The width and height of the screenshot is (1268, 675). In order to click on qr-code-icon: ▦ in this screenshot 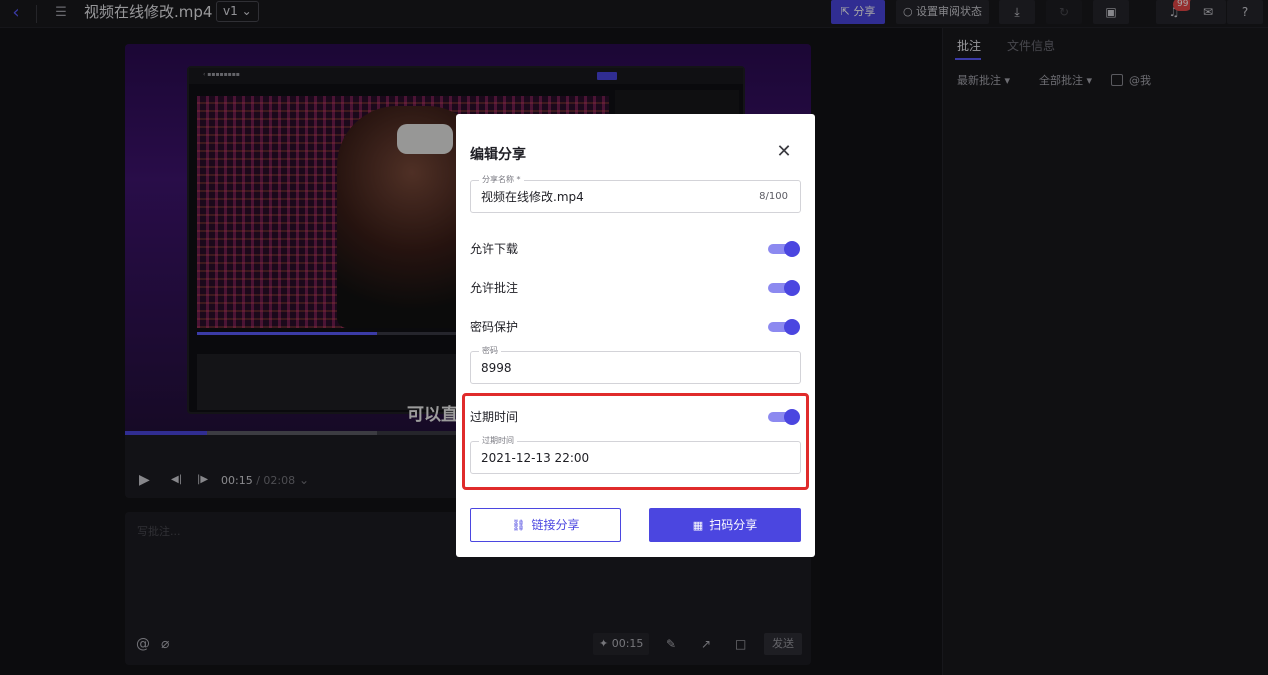, I will do `click(698, 525)`.